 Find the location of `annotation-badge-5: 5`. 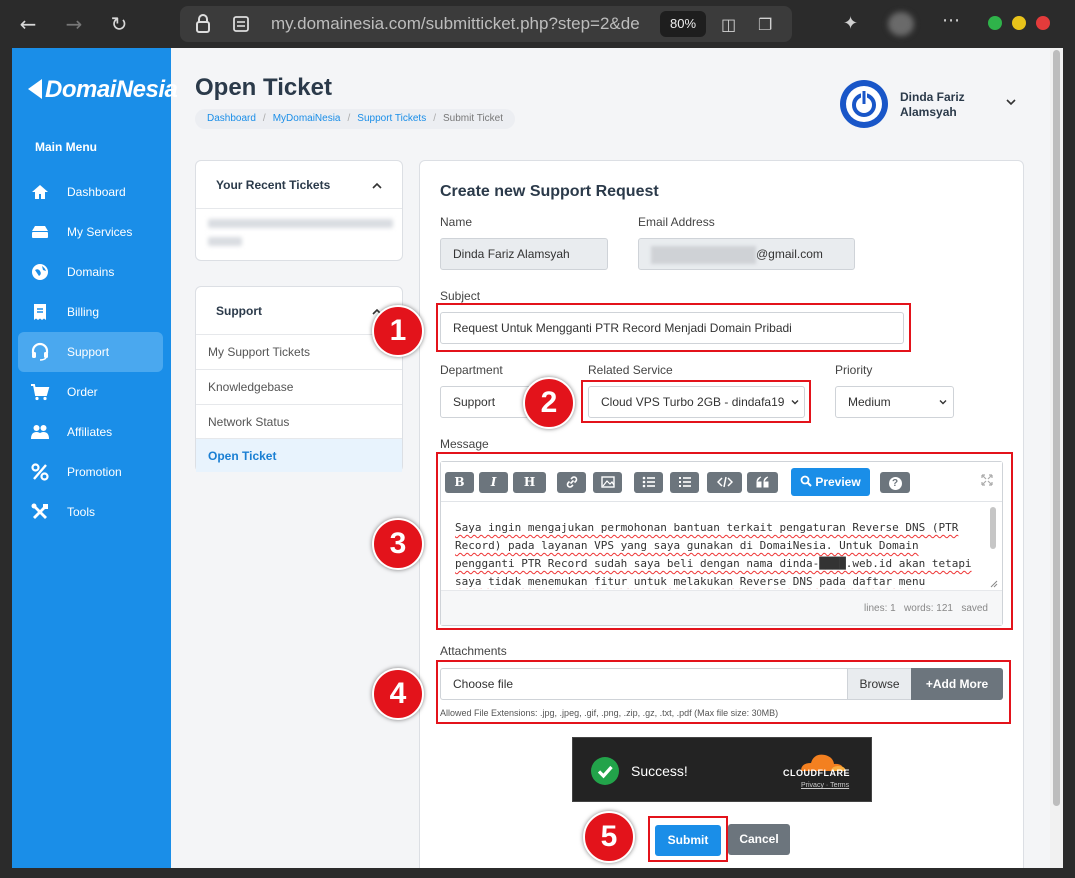

annotation-badge-5: 5 is located at coordinates (609, 837).